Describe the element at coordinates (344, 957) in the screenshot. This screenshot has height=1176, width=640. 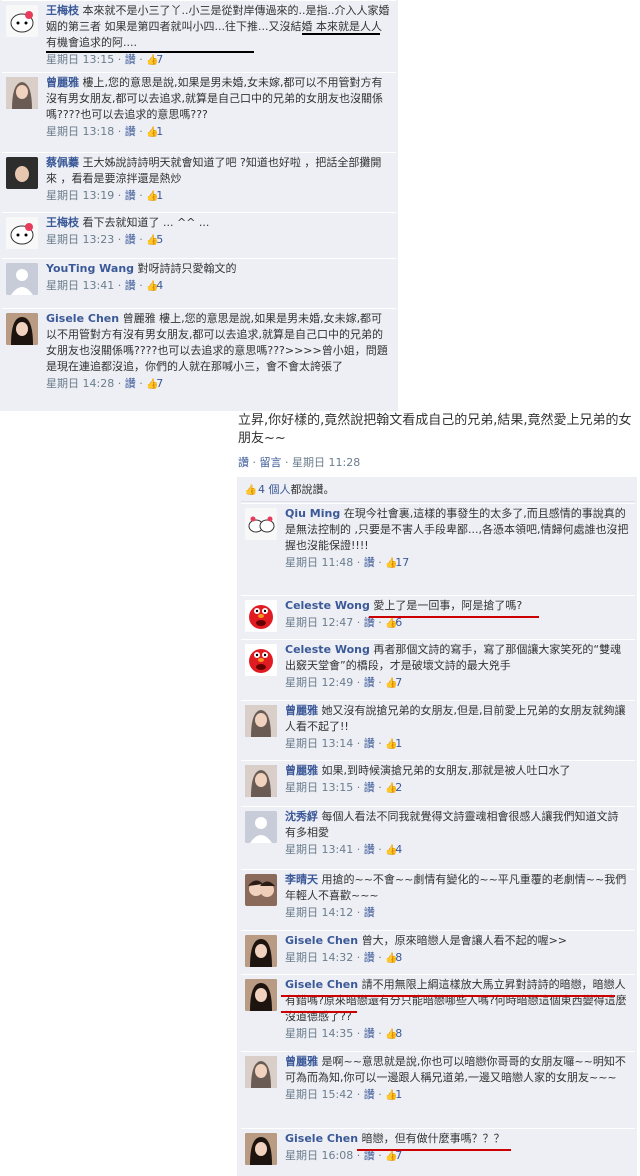
I see `comment-meta: 星期日 14:32 · 讚 · 👍8` at that location.